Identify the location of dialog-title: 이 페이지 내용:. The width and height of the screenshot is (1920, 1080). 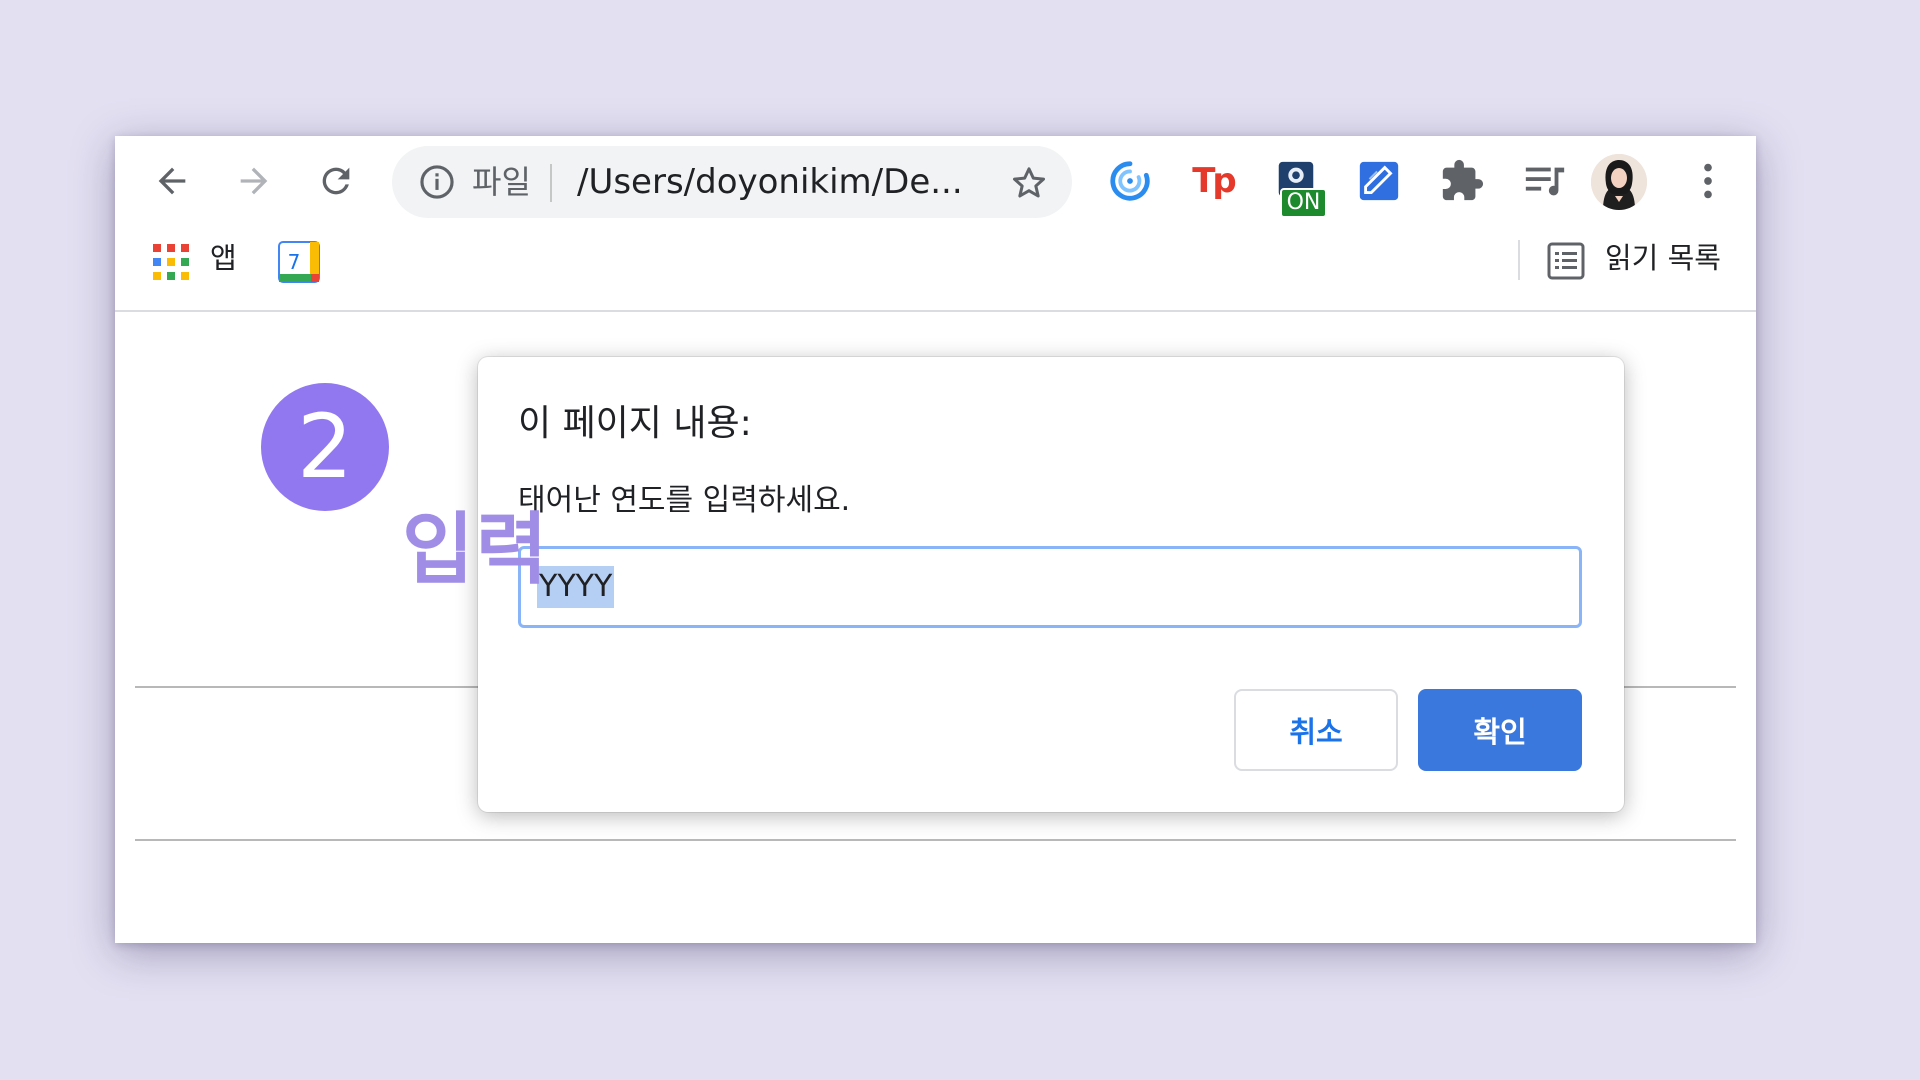
(635, 423).